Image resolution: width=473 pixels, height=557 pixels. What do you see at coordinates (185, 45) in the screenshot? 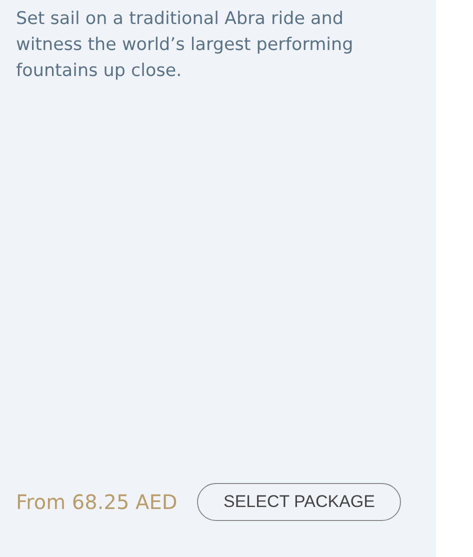
I see `package-description: Set sail on a traditional Abra ride and witness the world’s largest performing fountains up close.` at bounding box center [185, 45].